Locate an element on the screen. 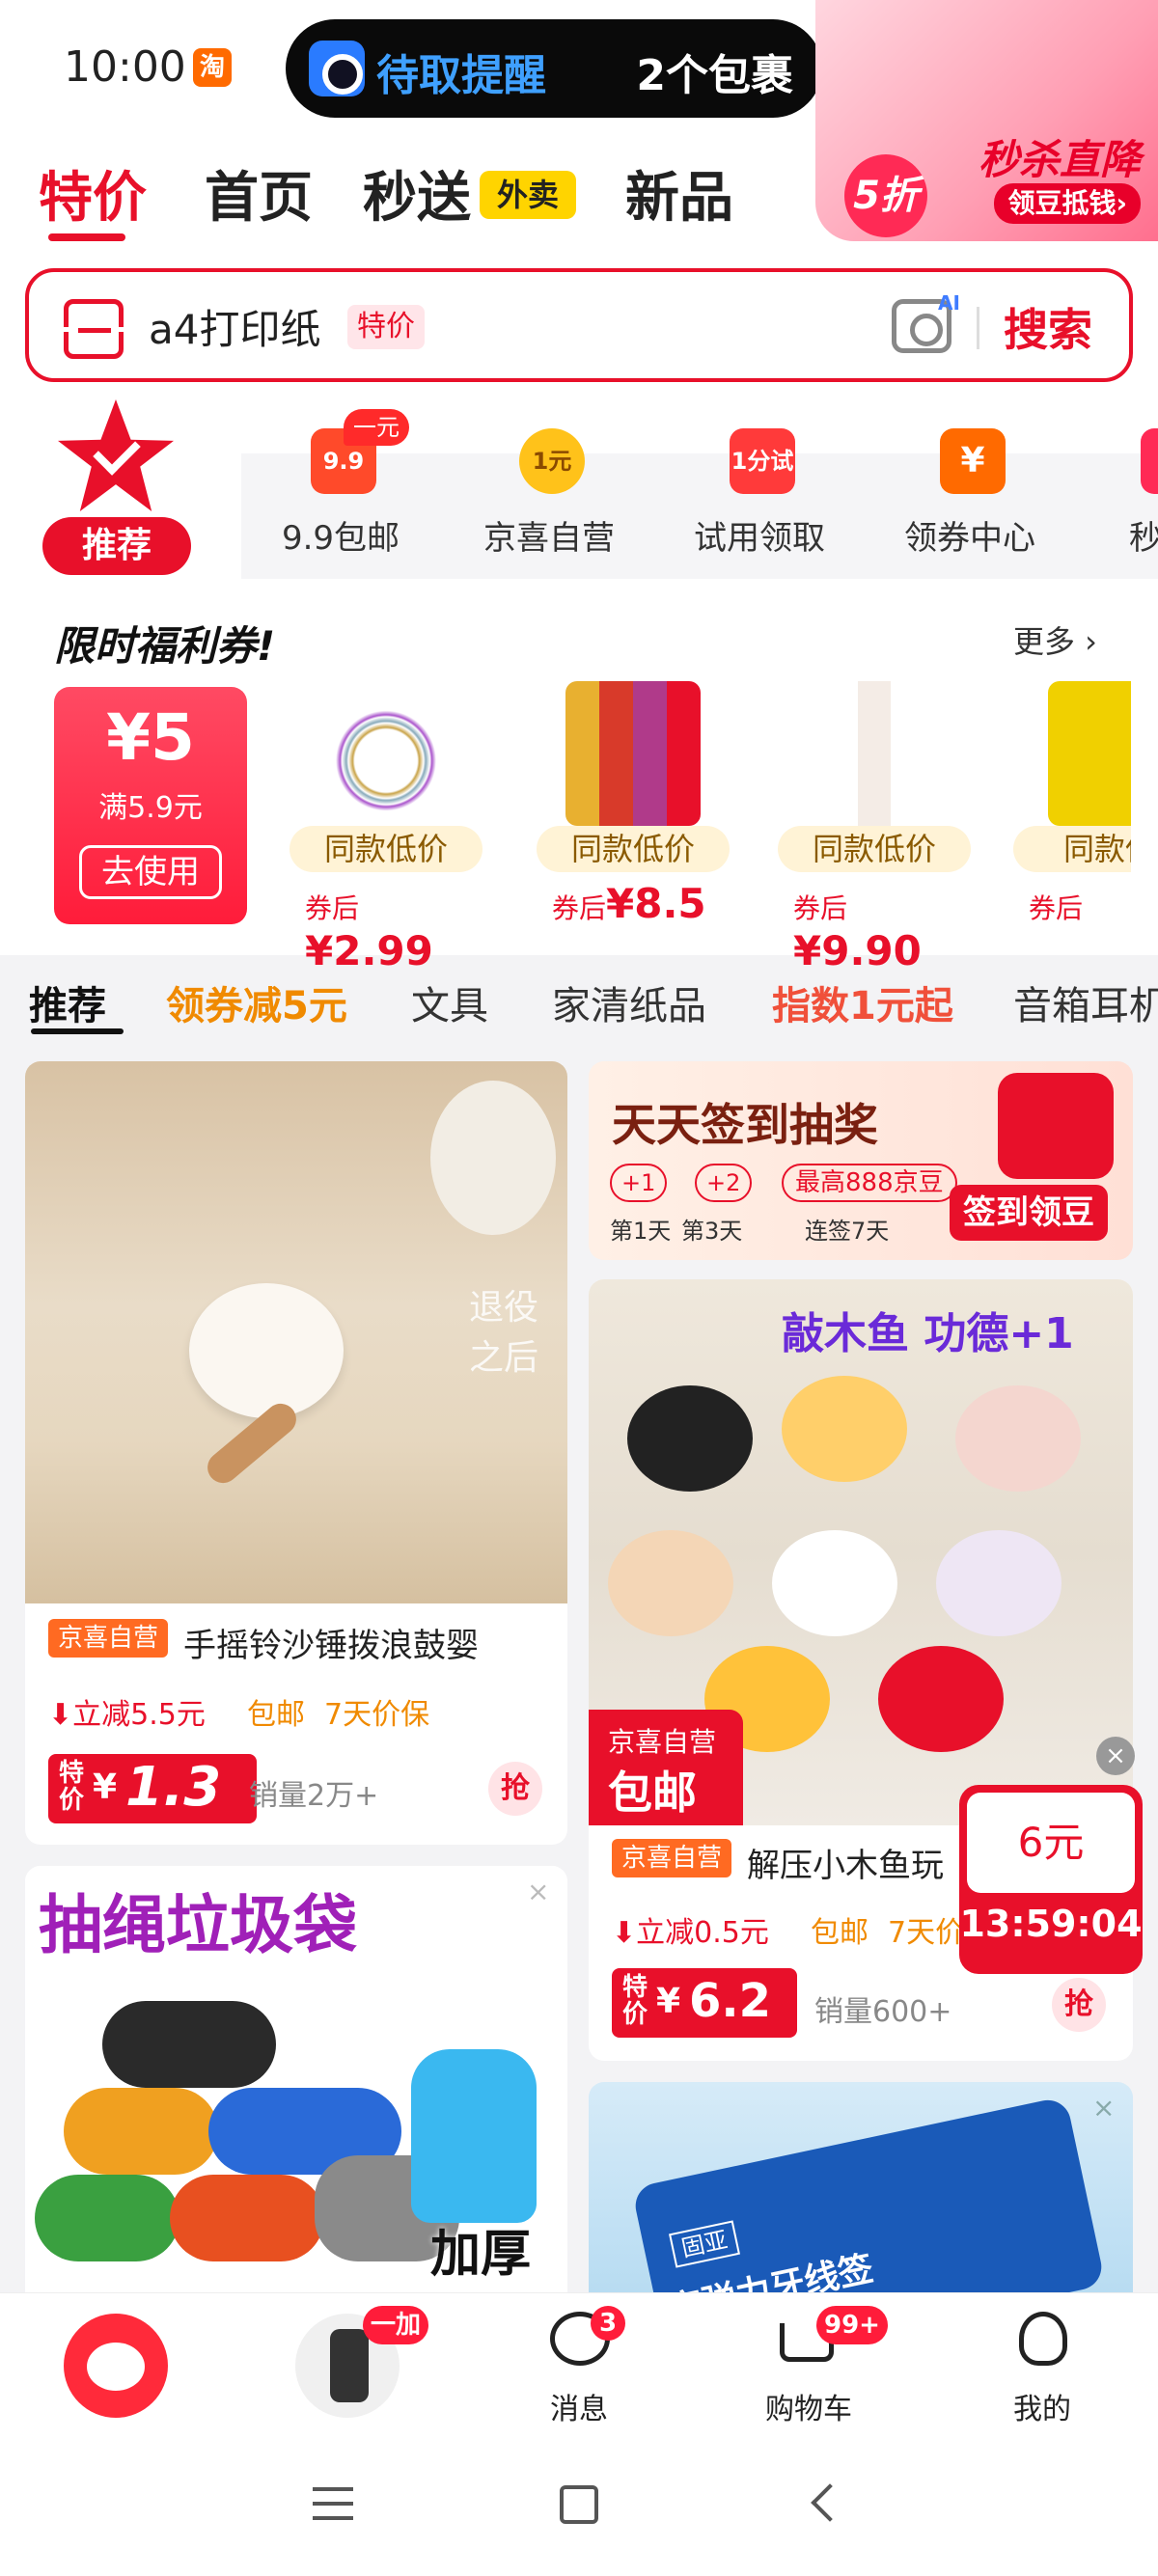  recommend-category: 推荐 is located at coordinates (116, 546).